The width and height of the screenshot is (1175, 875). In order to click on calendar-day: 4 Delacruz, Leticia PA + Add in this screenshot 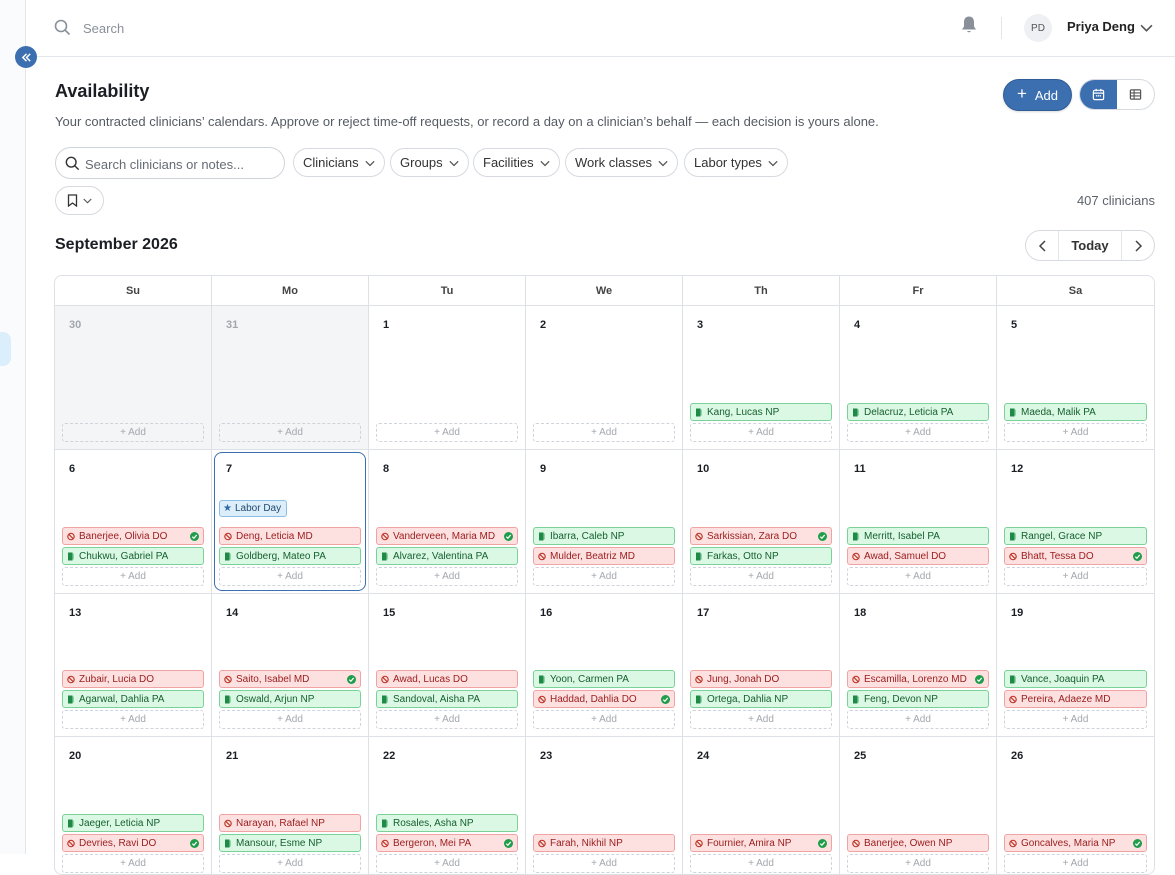, I will do `click(918, 377)`.